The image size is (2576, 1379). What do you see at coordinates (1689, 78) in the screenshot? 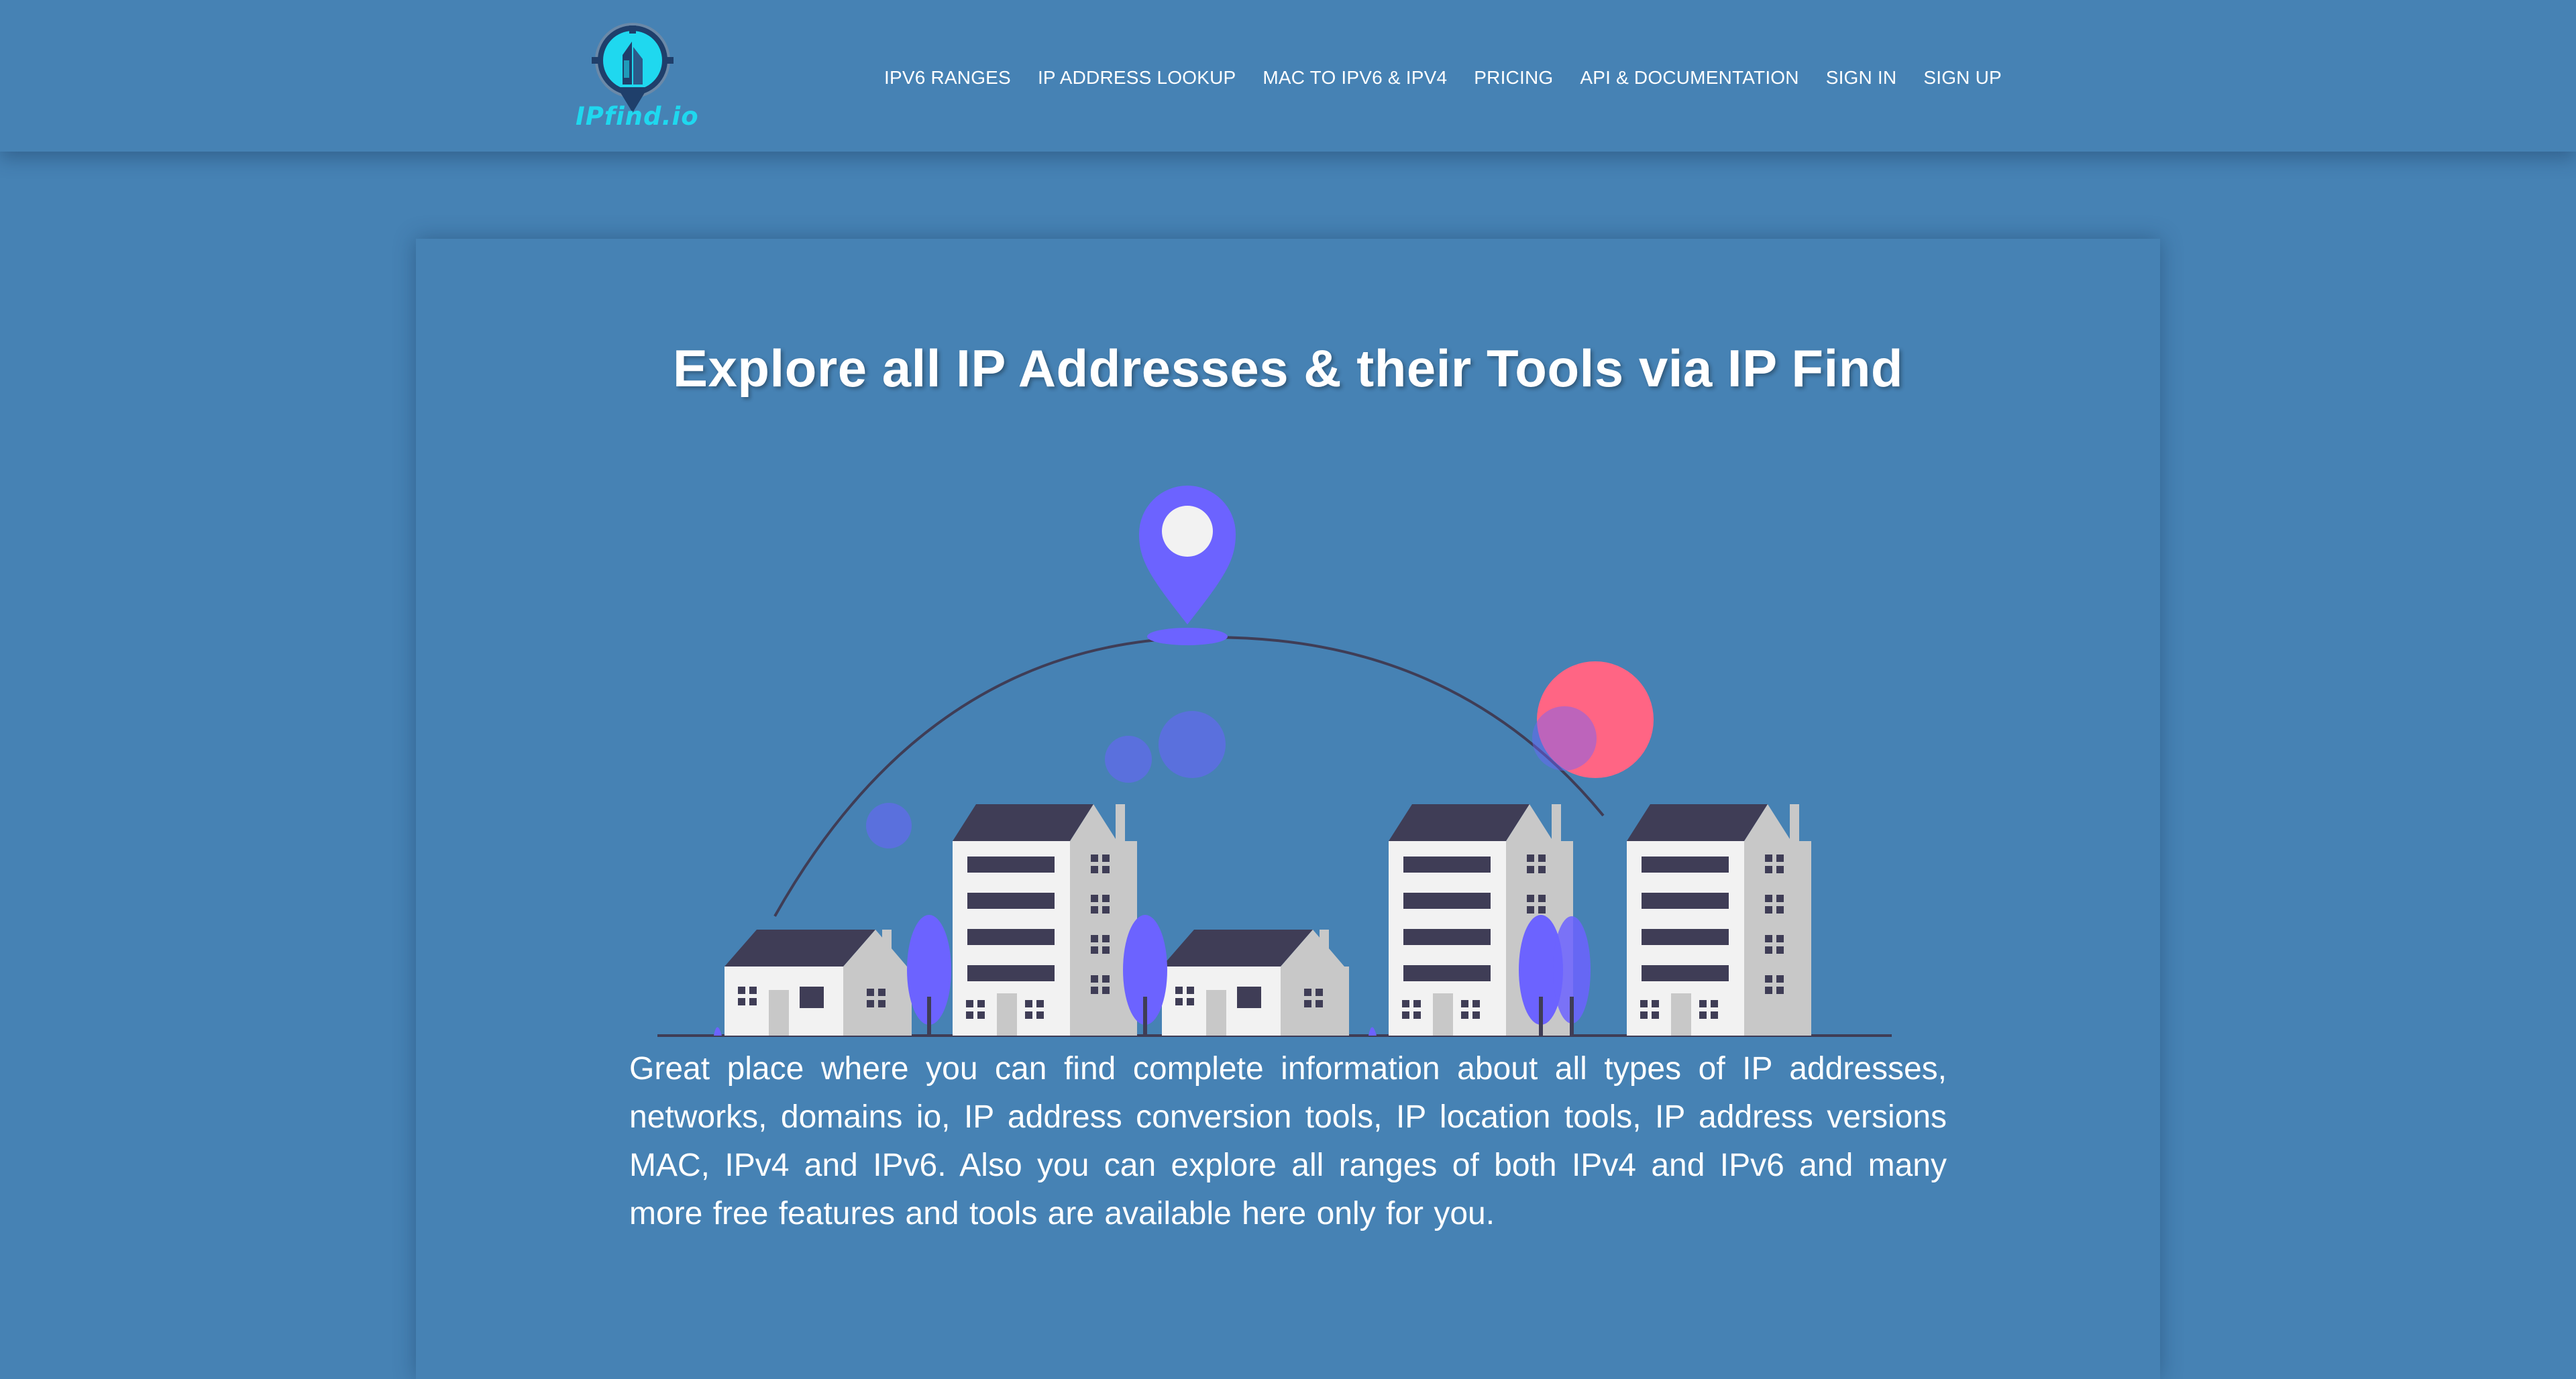
I see `nav-api-documentation: API & DOCUMENTATION` at bounding box center [1689, 78].